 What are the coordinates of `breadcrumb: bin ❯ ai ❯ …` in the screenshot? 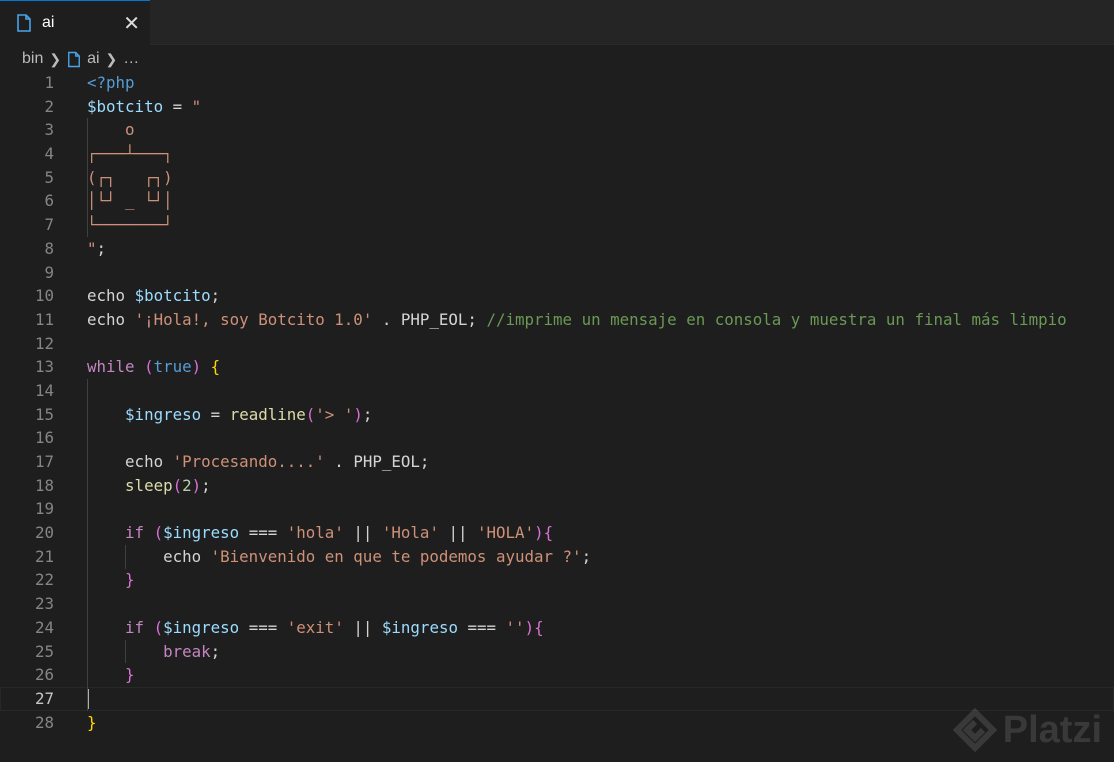 It's located at (80, 59).